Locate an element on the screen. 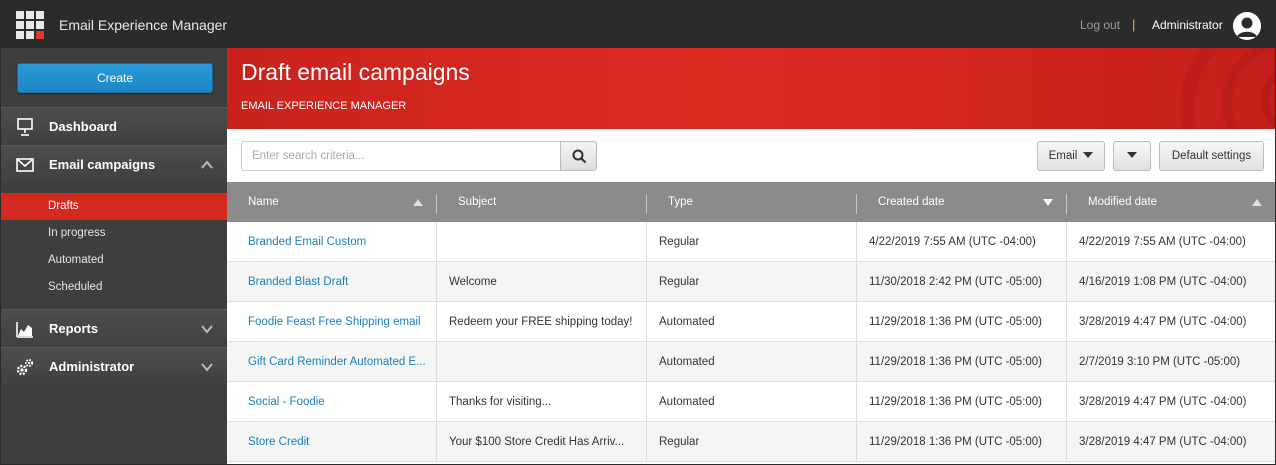 The height and width of the screenshot is (465, 1276). toolbar: Email Default settings is located at coordinates (751, 155).